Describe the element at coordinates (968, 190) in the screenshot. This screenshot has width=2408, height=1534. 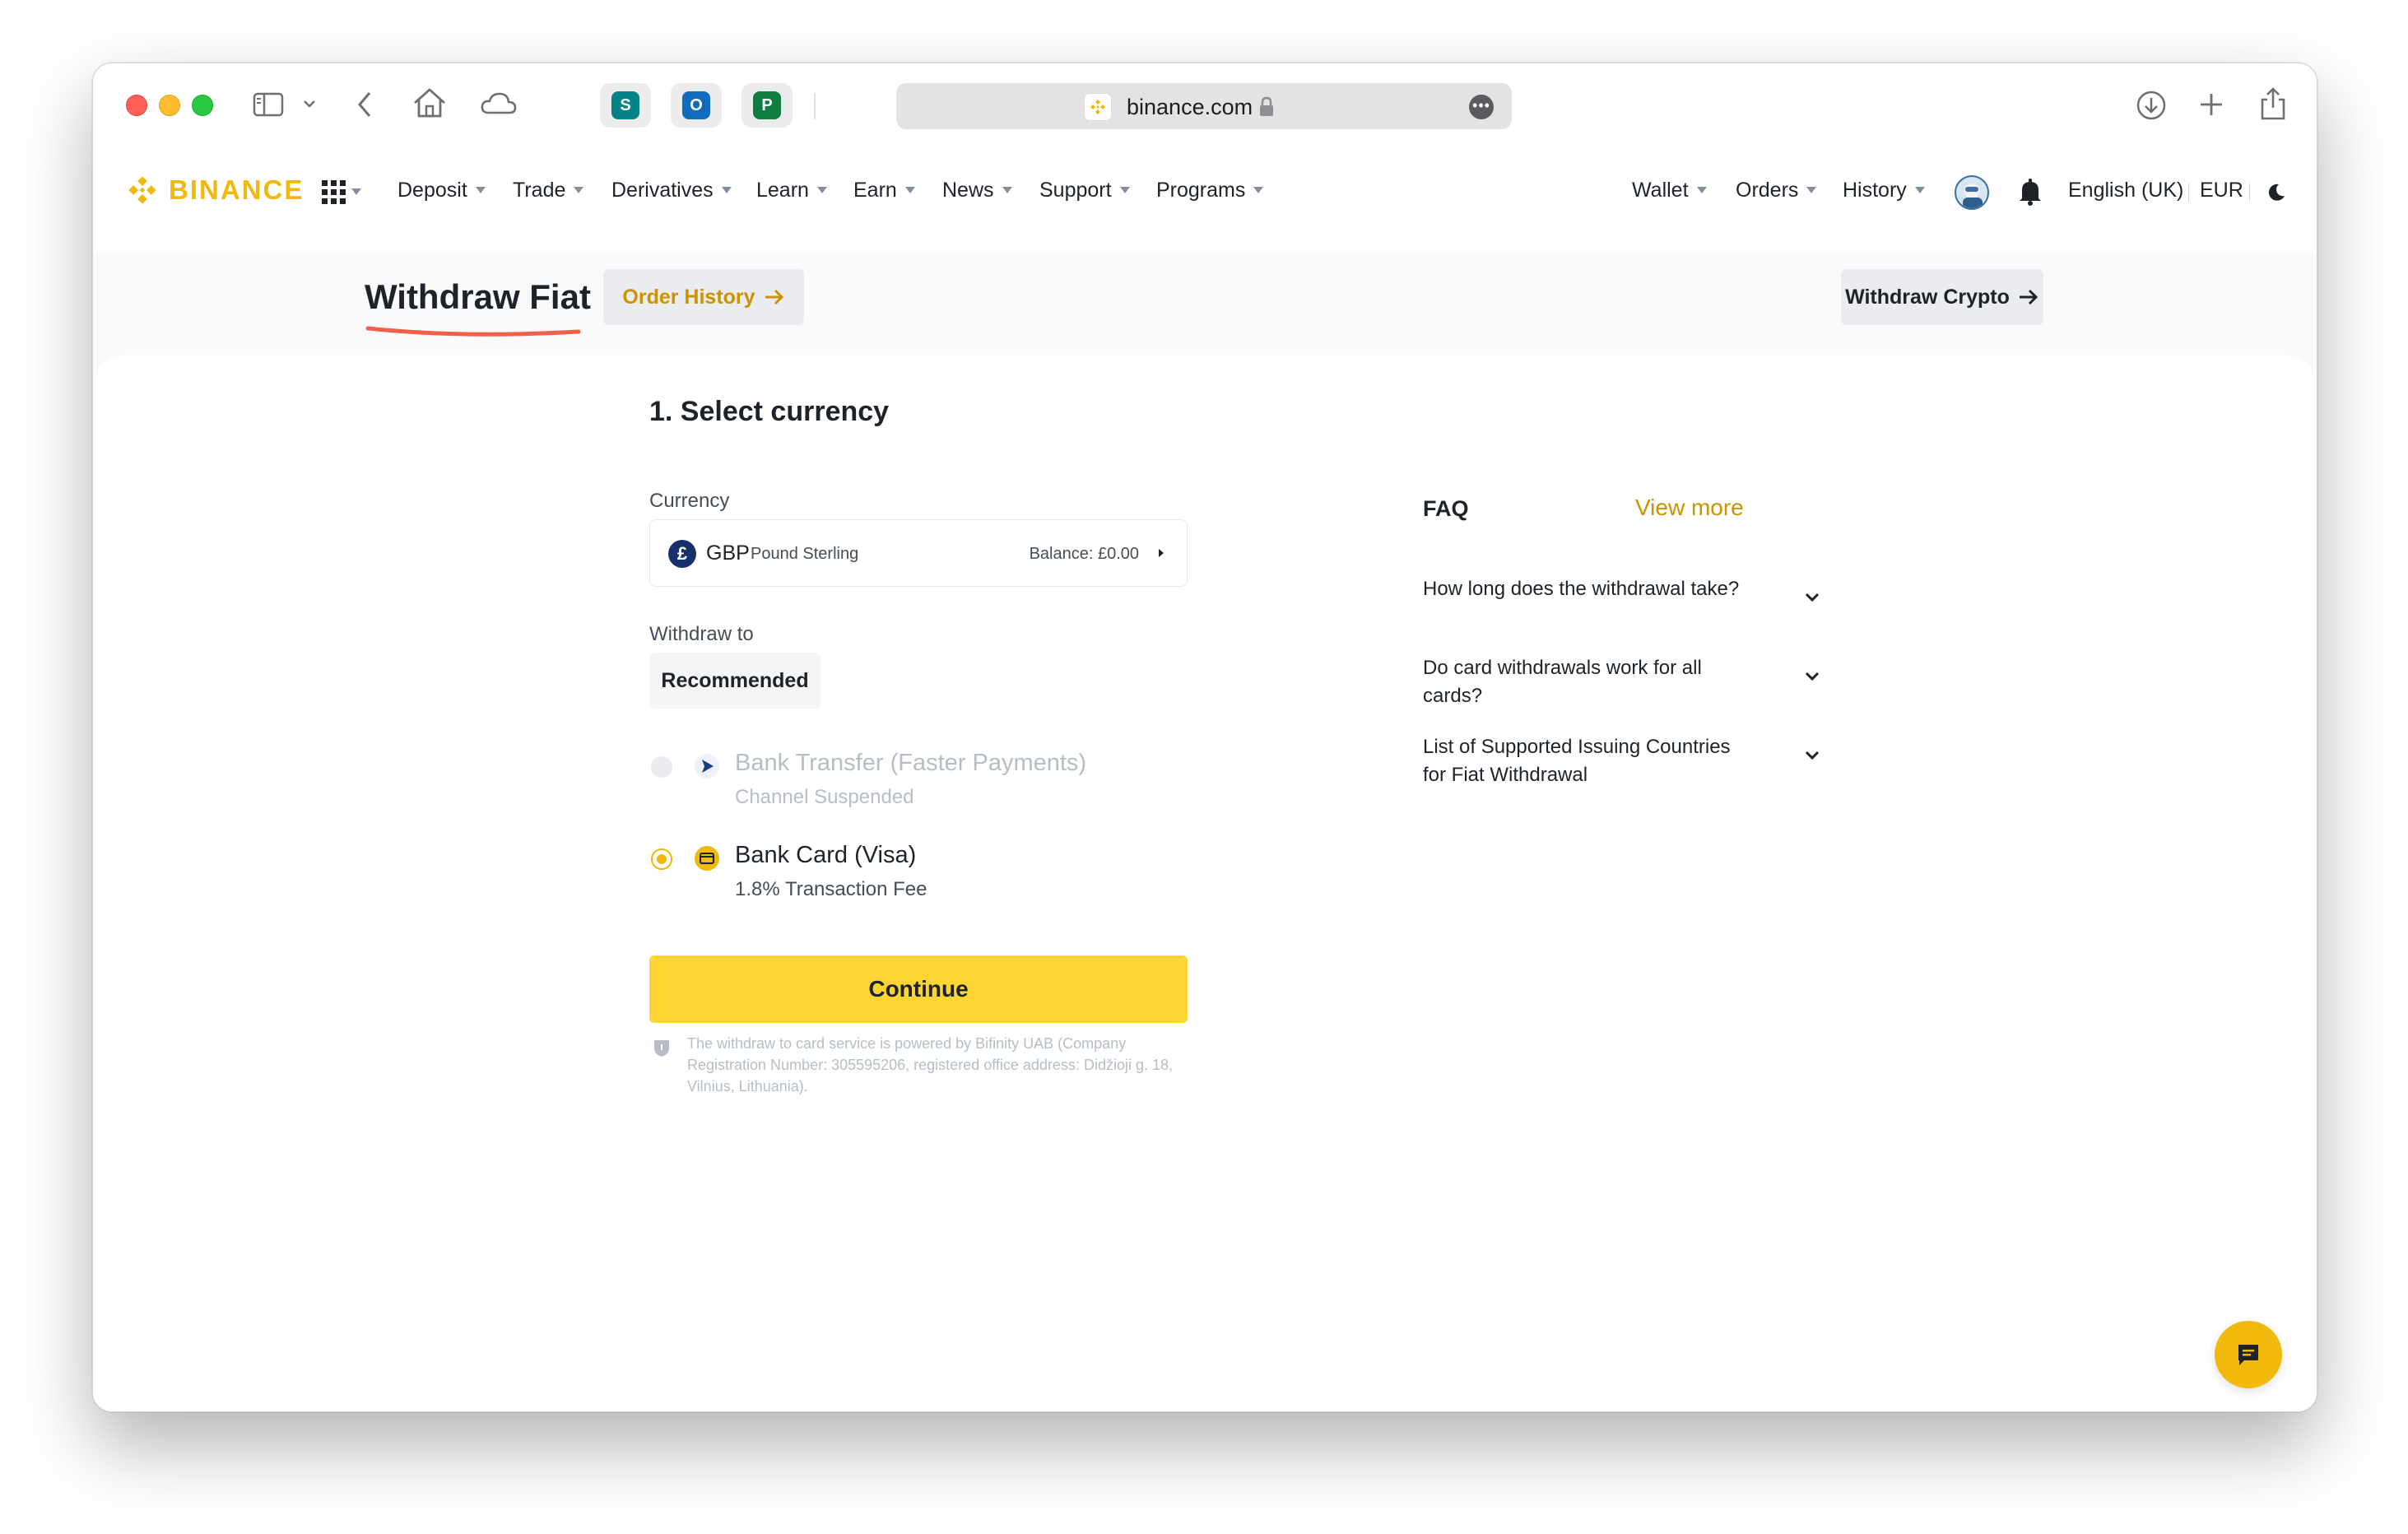
I see `nav-news-label: News` at that location.